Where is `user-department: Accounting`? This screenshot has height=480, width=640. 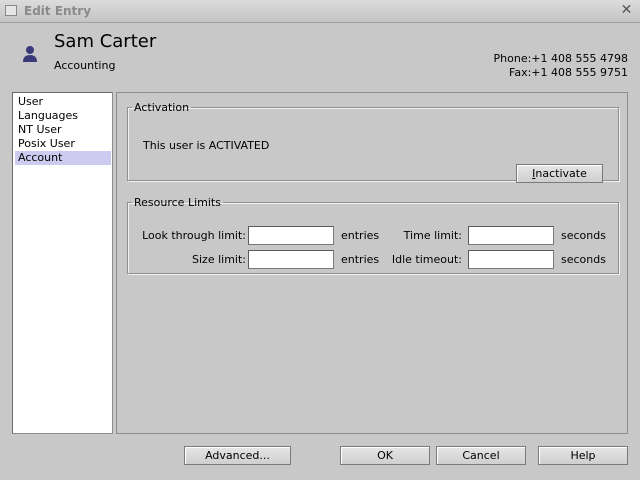 user-department: Accounting is located at coordinates (85, 65).